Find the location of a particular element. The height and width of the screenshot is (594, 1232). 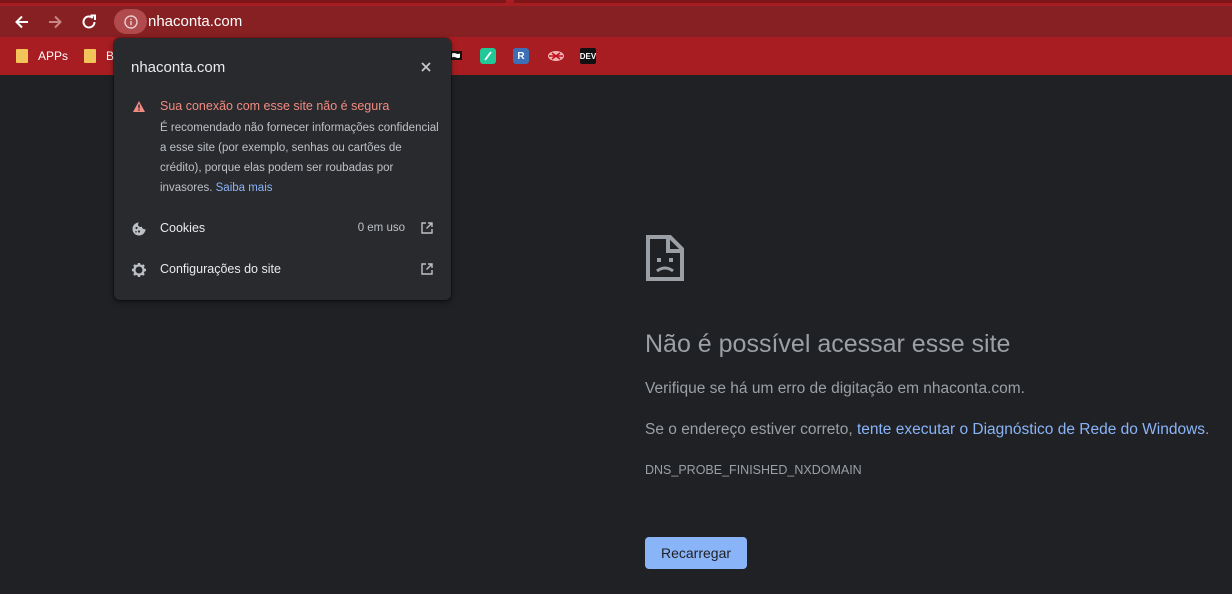

close-button is located at coordinates (426, 67).